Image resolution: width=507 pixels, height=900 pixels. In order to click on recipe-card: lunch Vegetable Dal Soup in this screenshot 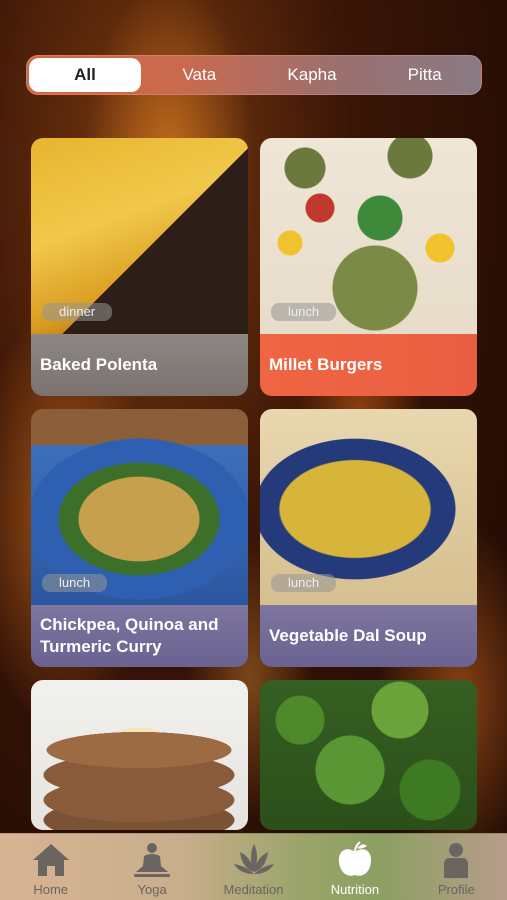, I will do `click(368, 538)`.